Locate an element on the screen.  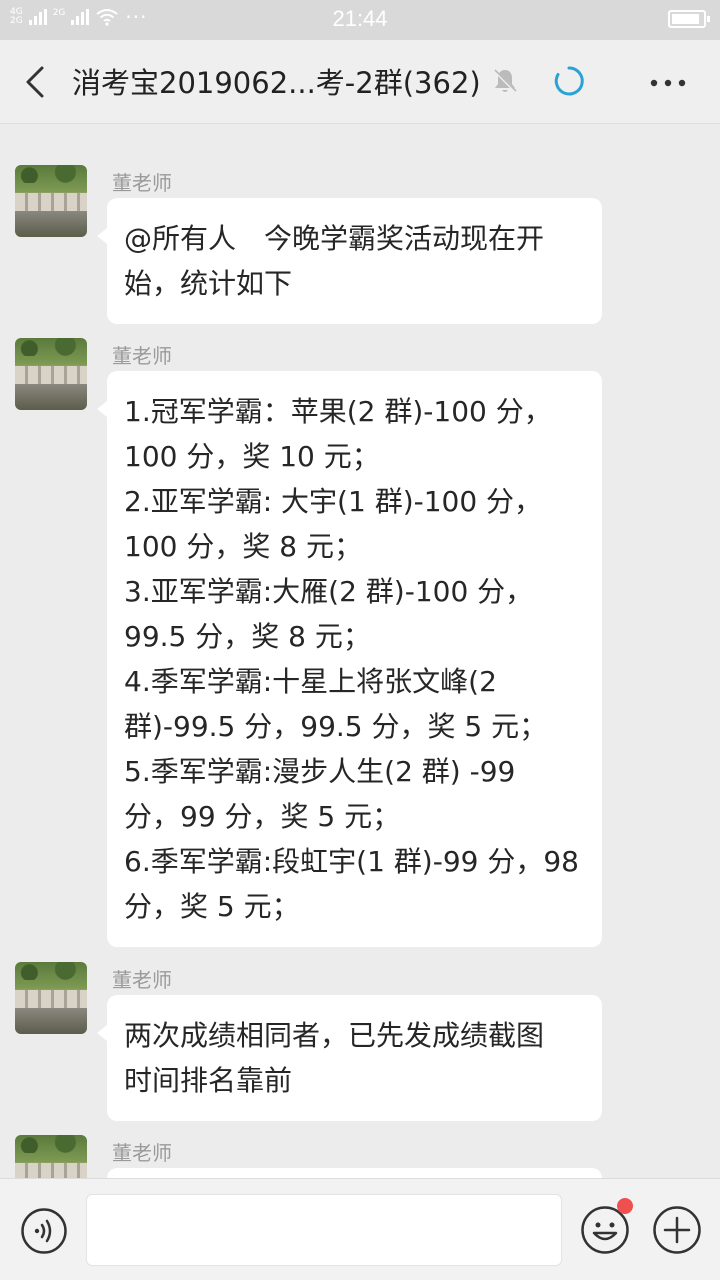
message-bubble is located at coordinates (354, 1173).